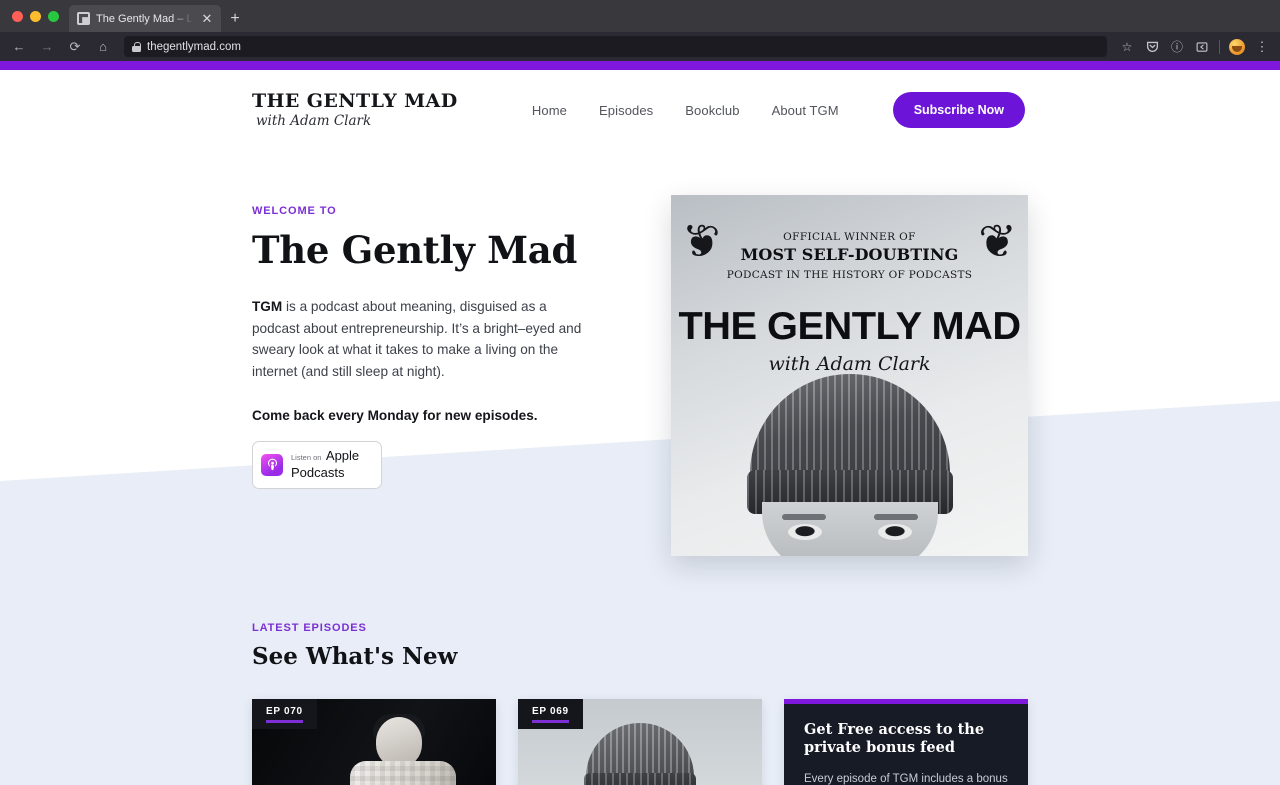  I want to click on close-tab-icon: ✕, so click(207, 18).